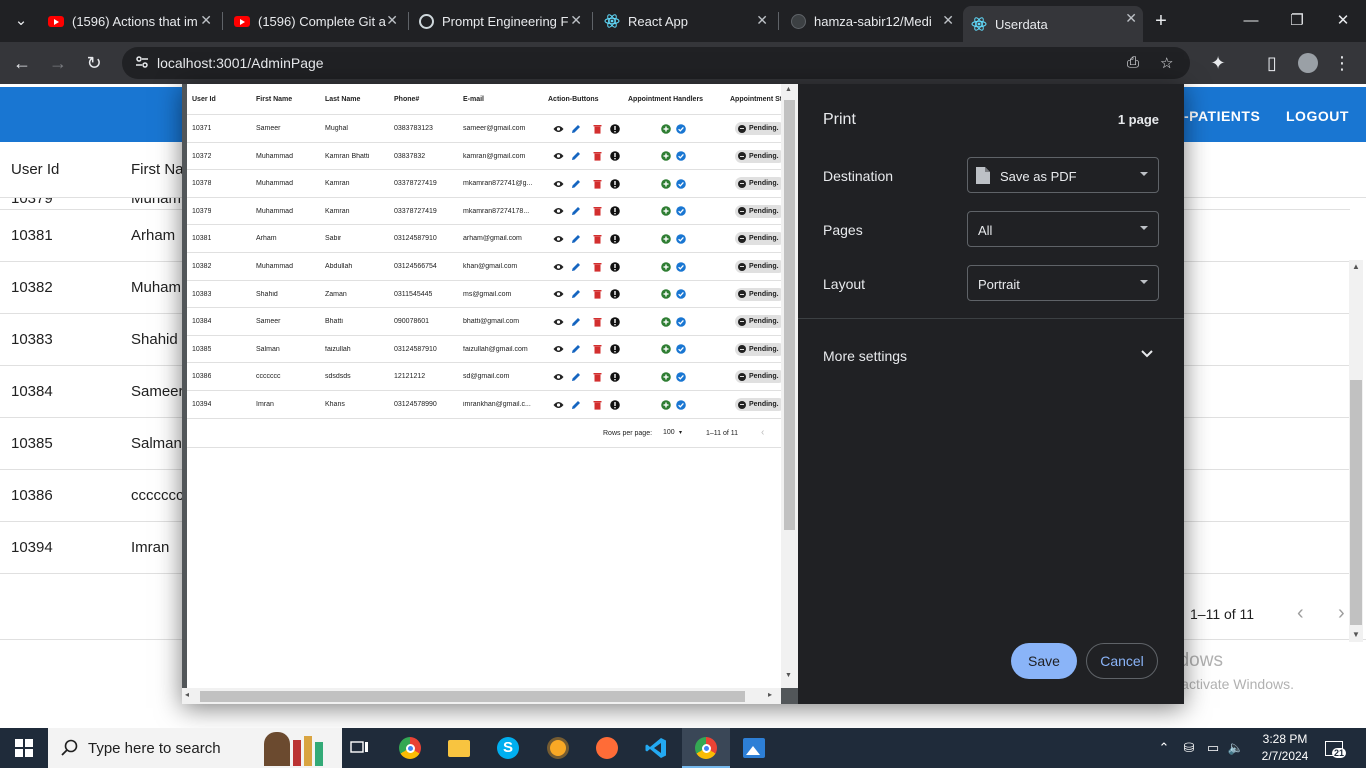 Image resolution: width=1366 pixels, height=768 pixels. Describe the element at coordinates (21, 21) in the screenshot. I see `tab-search-icon: ⌄` at that location.